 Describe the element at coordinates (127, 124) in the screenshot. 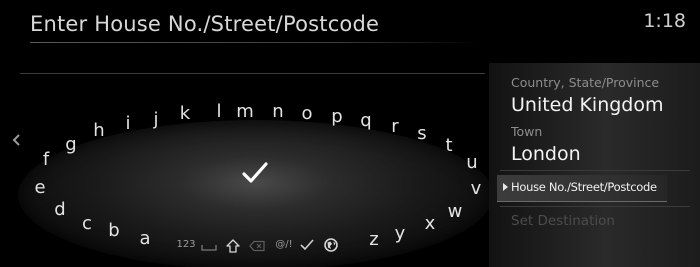

I see `key-i: i` at that location.